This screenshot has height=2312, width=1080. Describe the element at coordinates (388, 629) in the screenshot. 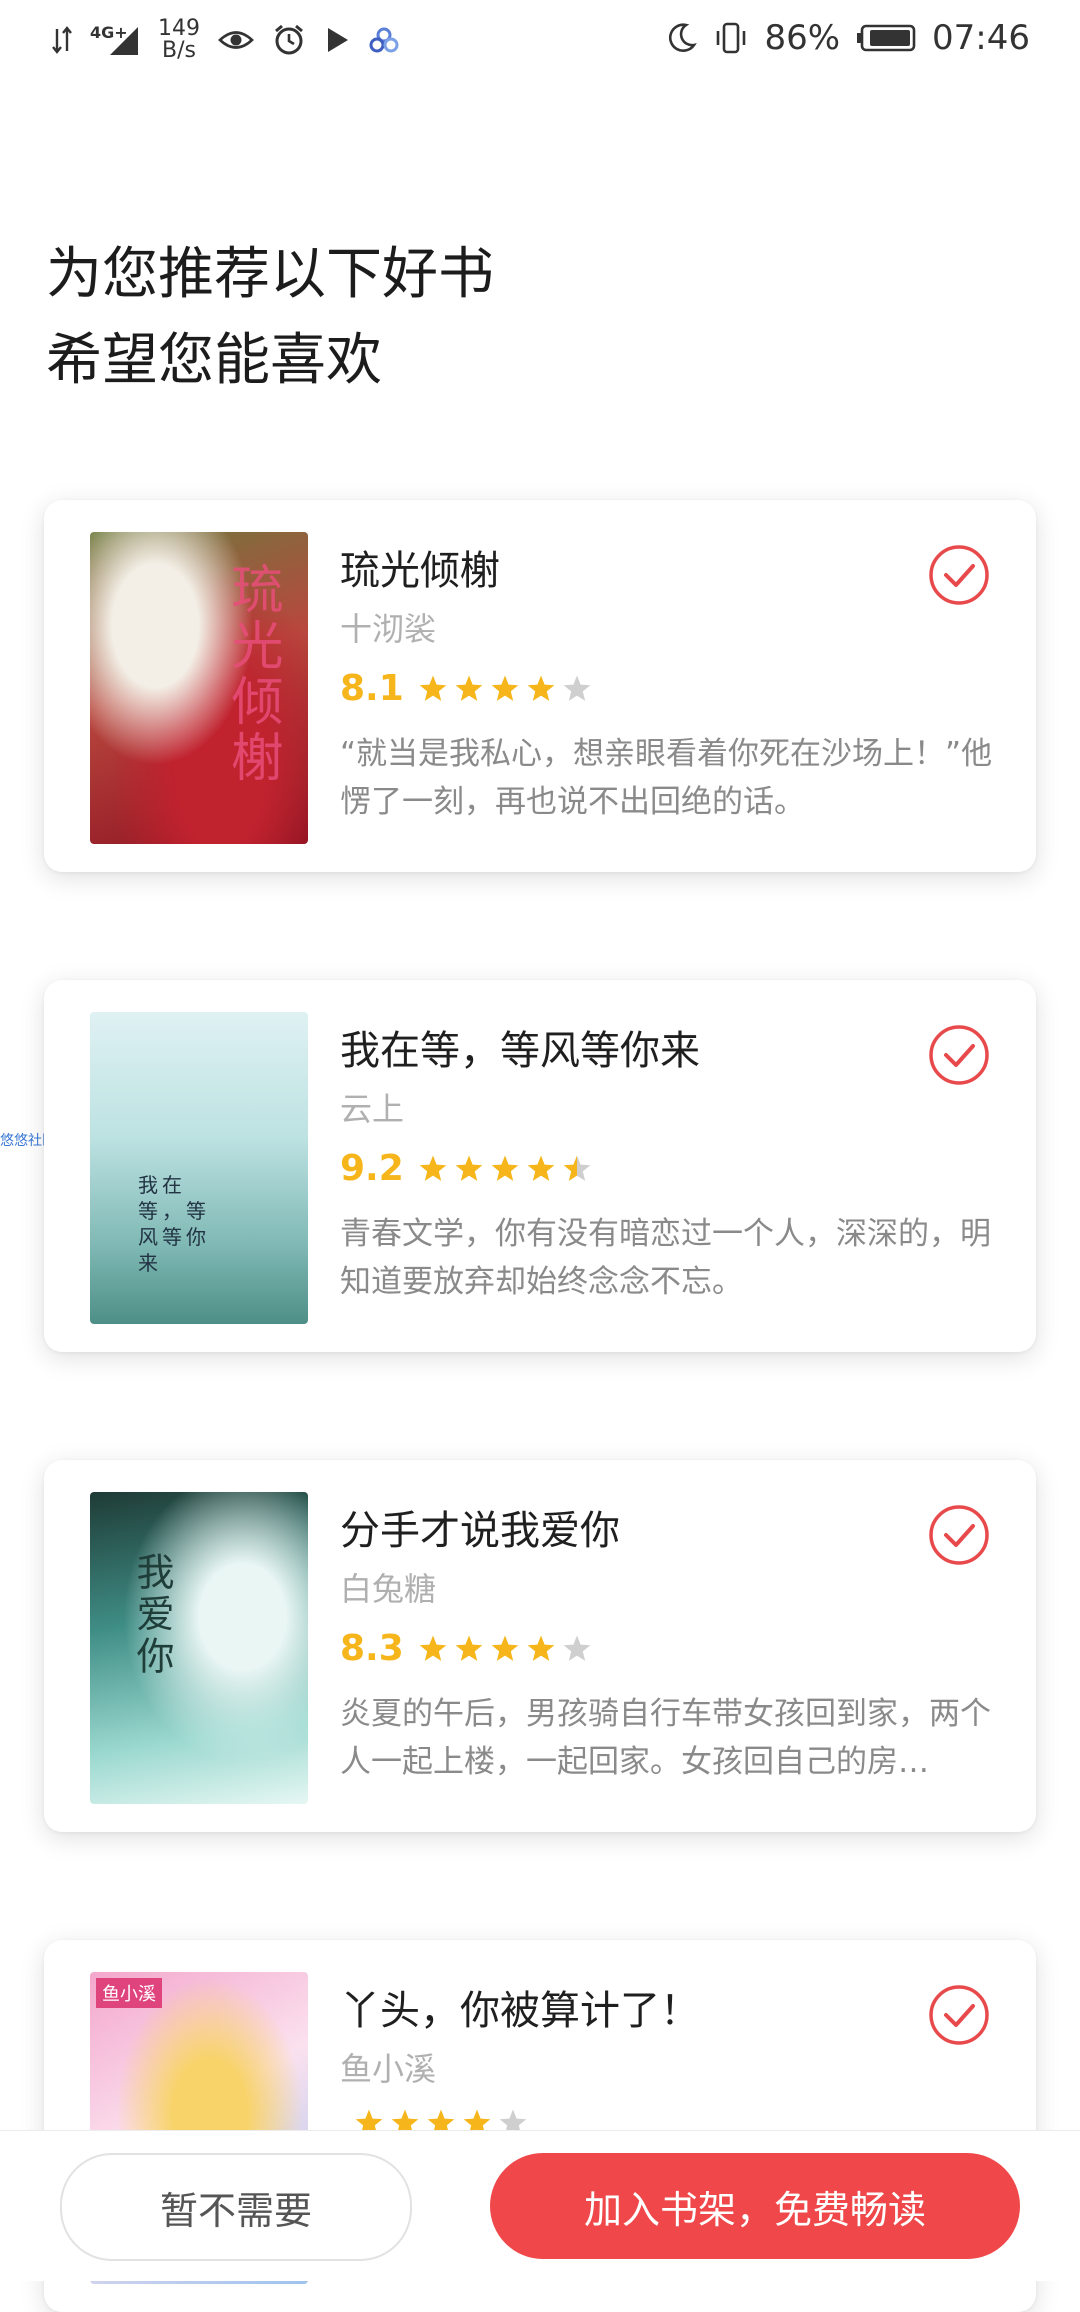

I see `book-author: 十沏裟` at that location.